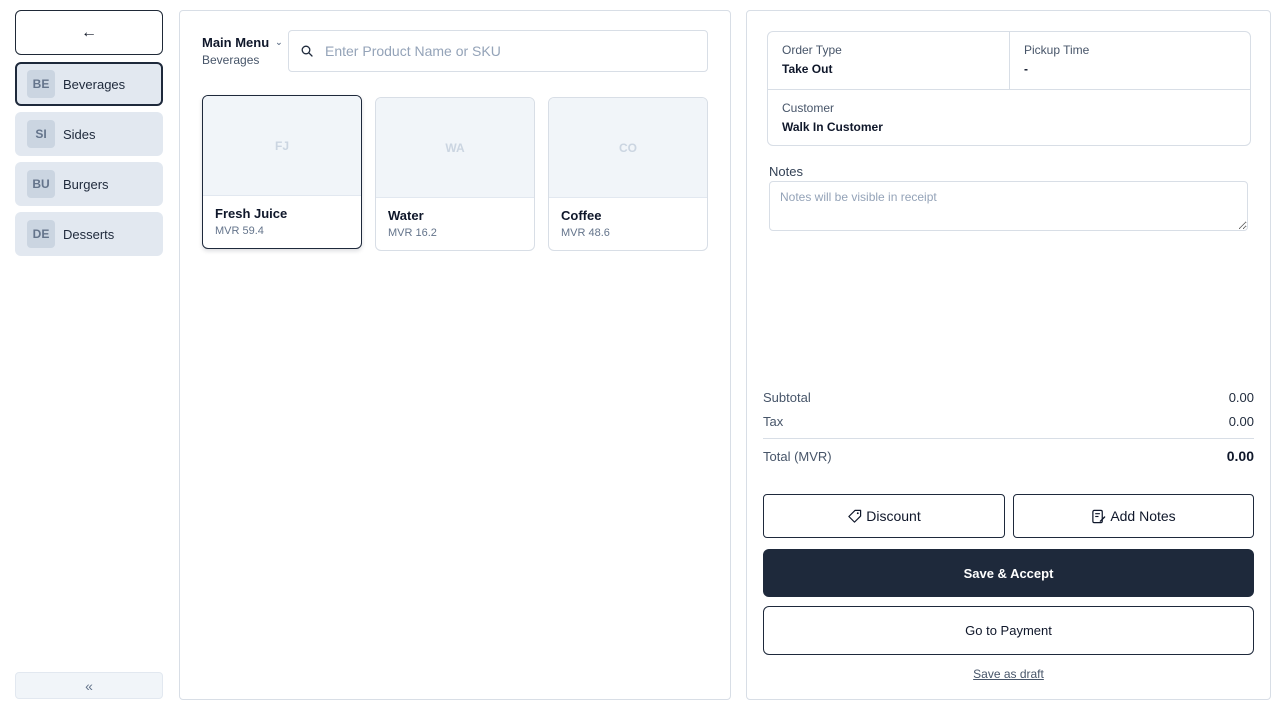  What do you see at coordinates (786, 171) in the screenshot?
I see `notes-label: Notes` at bounding box center [786, 171].